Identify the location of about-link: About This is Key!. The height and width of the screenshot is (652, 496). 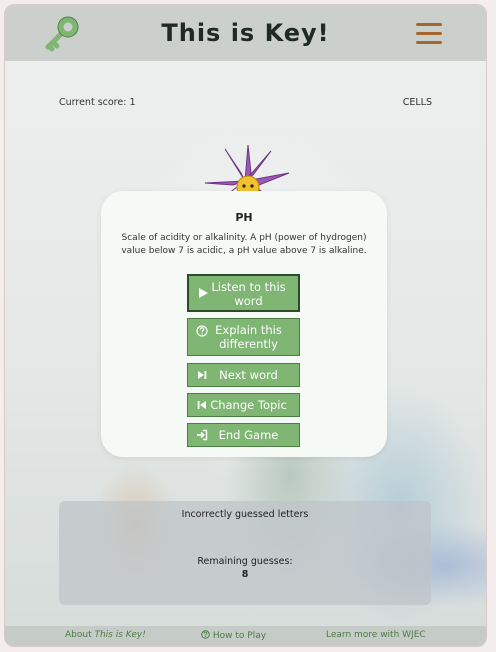
(105, 635).